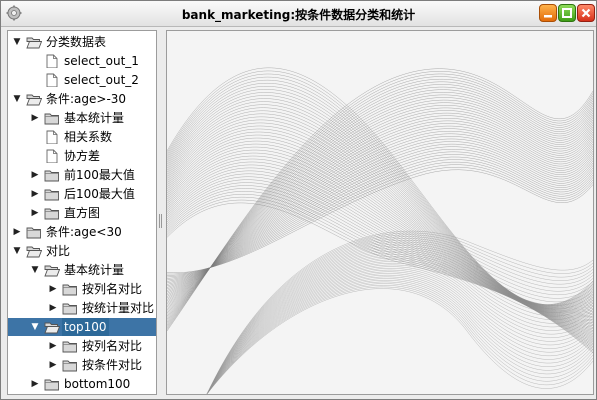 The width and height of the screenshot is (597, 400). I want to click on tree-item-label: 条件:age>-30, so click(86, 99).